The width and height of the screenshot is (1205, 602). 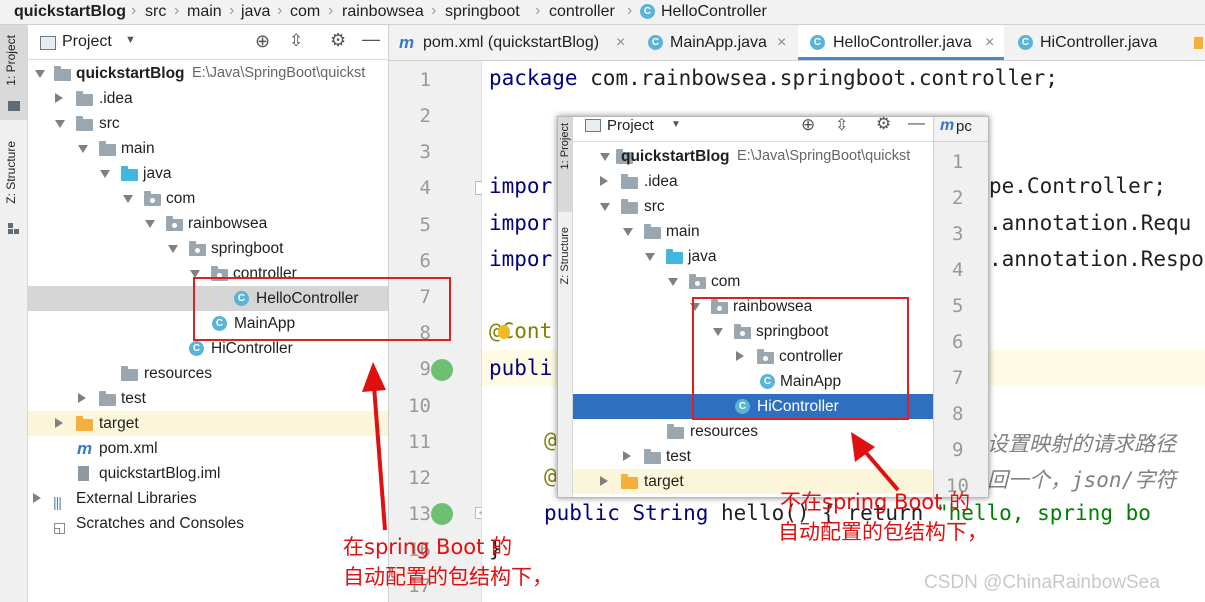 What do you see at coordinates (1042, 582) in the screenshot?
I see `watermark: CSDN @ChinaRainbowSea` at bounding box center [1042, 582].